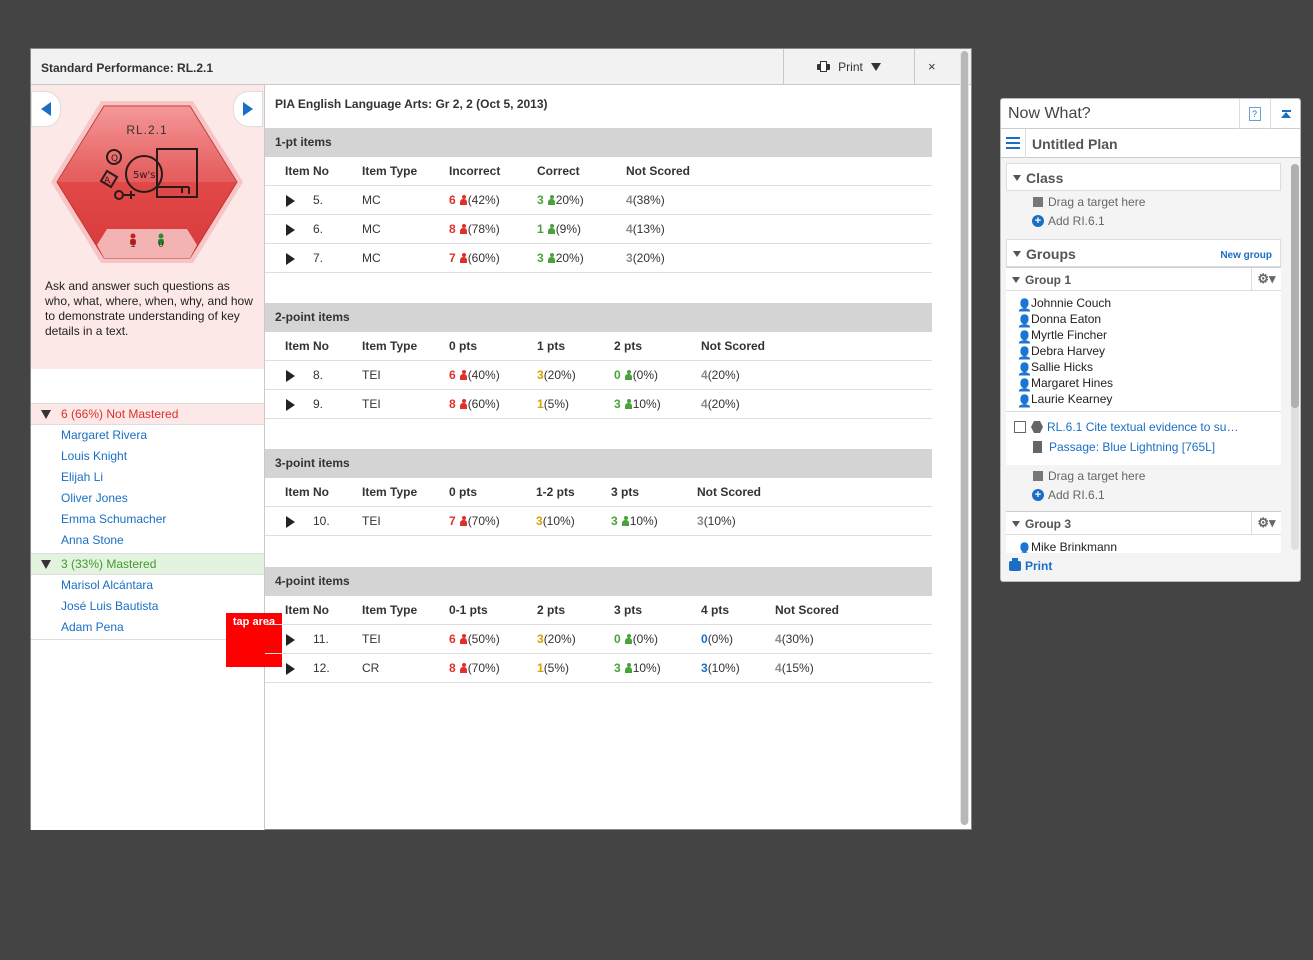  Describe the element at coordinates (1285, 114) in the screenshot. I see `collapse-panel-button` at that location.